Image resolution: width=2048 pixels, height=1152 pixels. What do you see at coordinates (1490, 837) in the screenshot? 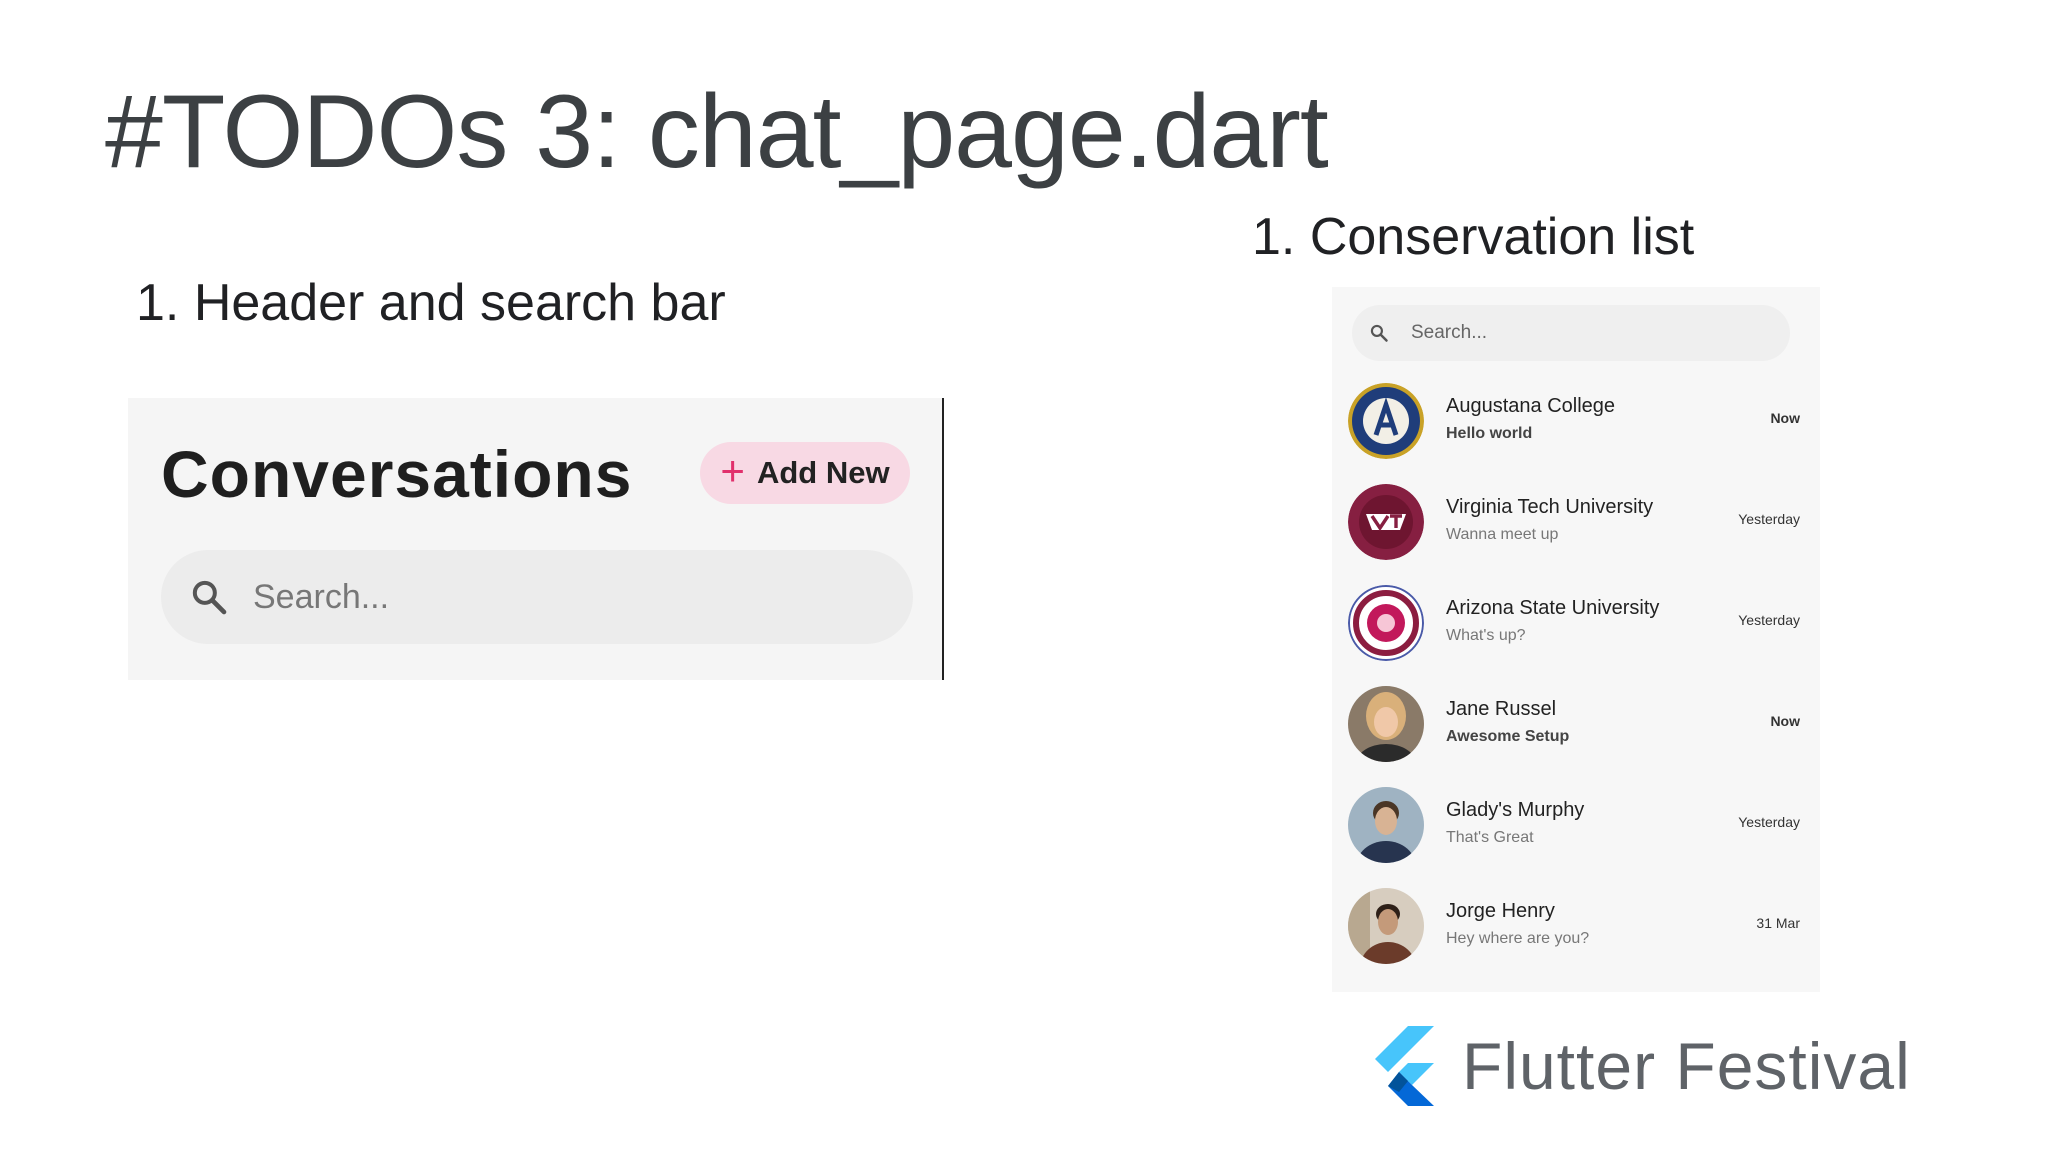
I see `conversation-message: That's Great` at bounding box center [1490, 837].